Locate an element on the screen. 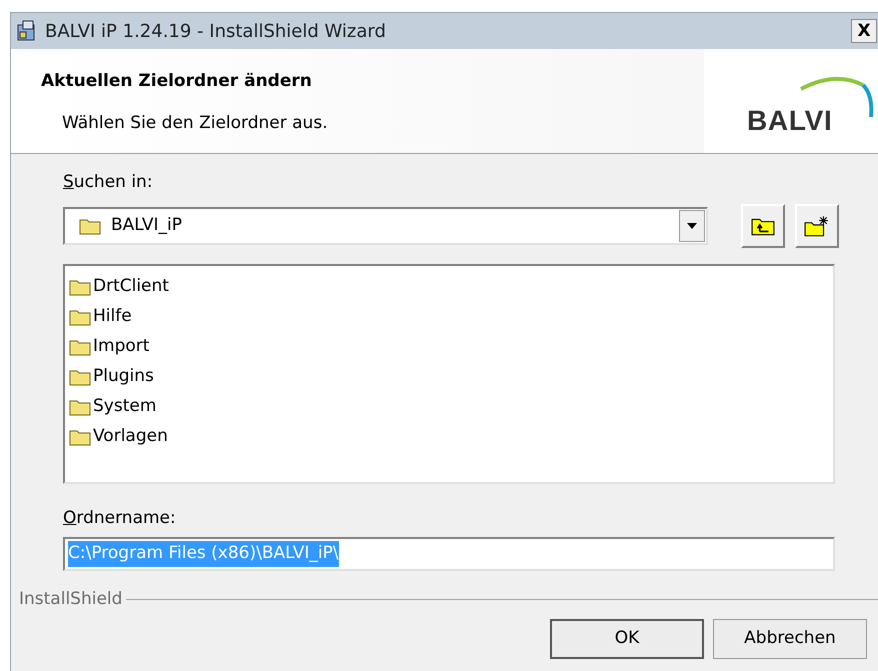  logo-text: BALVI is located at coordinates (789, 121).